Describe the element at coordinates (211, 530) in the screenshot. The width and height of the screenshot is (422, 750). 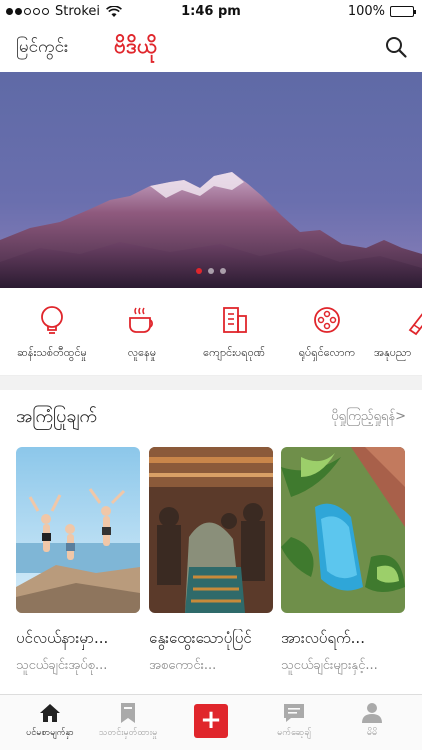
I see `card-photo-market` at that location.